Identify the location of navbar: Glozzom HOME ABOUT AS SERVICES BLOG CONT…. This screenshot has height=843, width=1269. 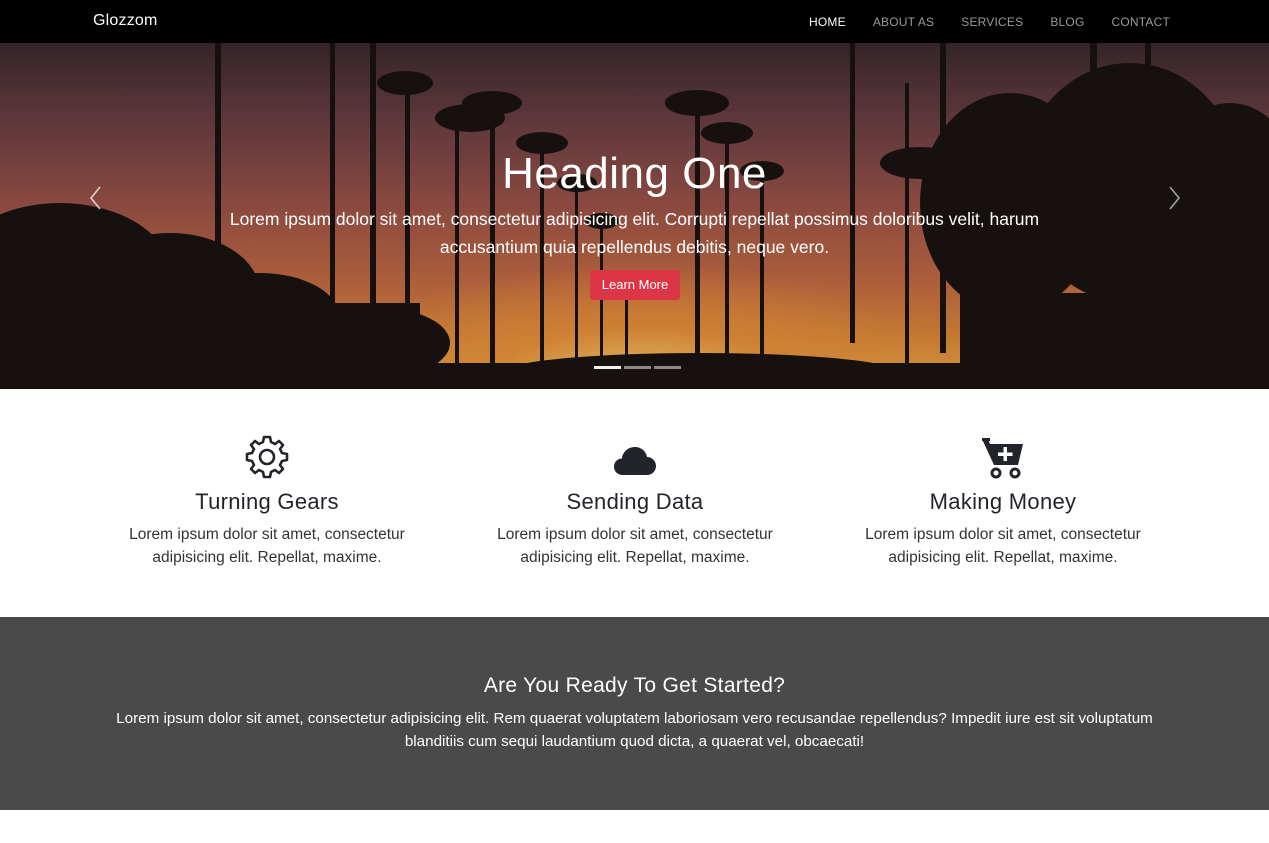
(634, 21).